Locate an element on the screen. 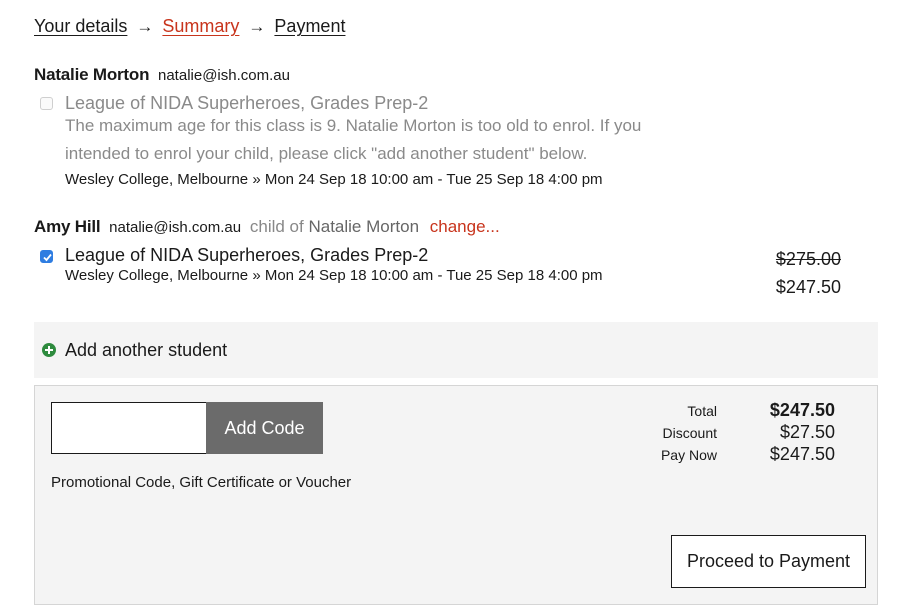 The image size is (900, 606). breadcrumb-summary: Summary is located at coordinates (200, 26).